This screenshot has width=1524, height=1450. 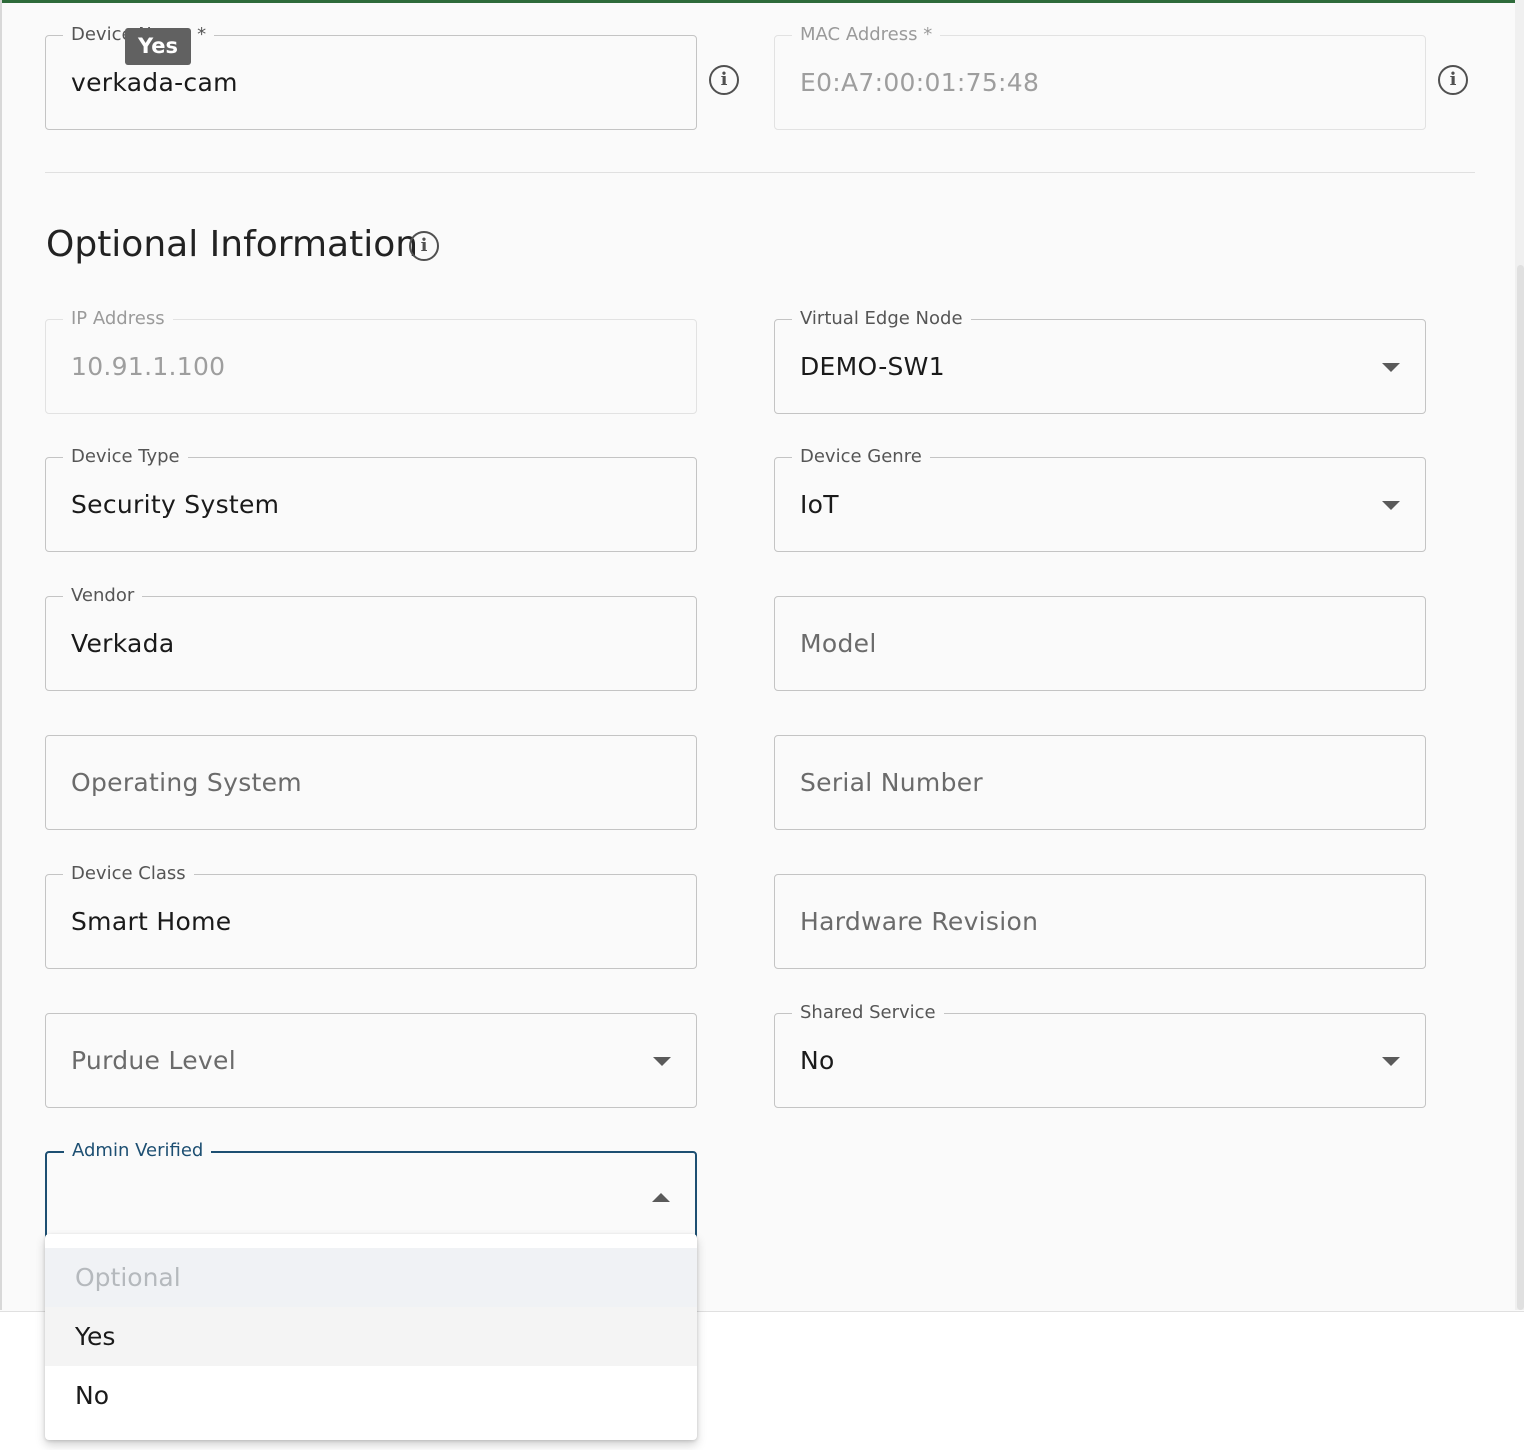 What do you see at coordinates (153, 1060) in the screenshot?
I see `purdue-level-placeholder: Purdue Level` at bounding box center [153, 1060].